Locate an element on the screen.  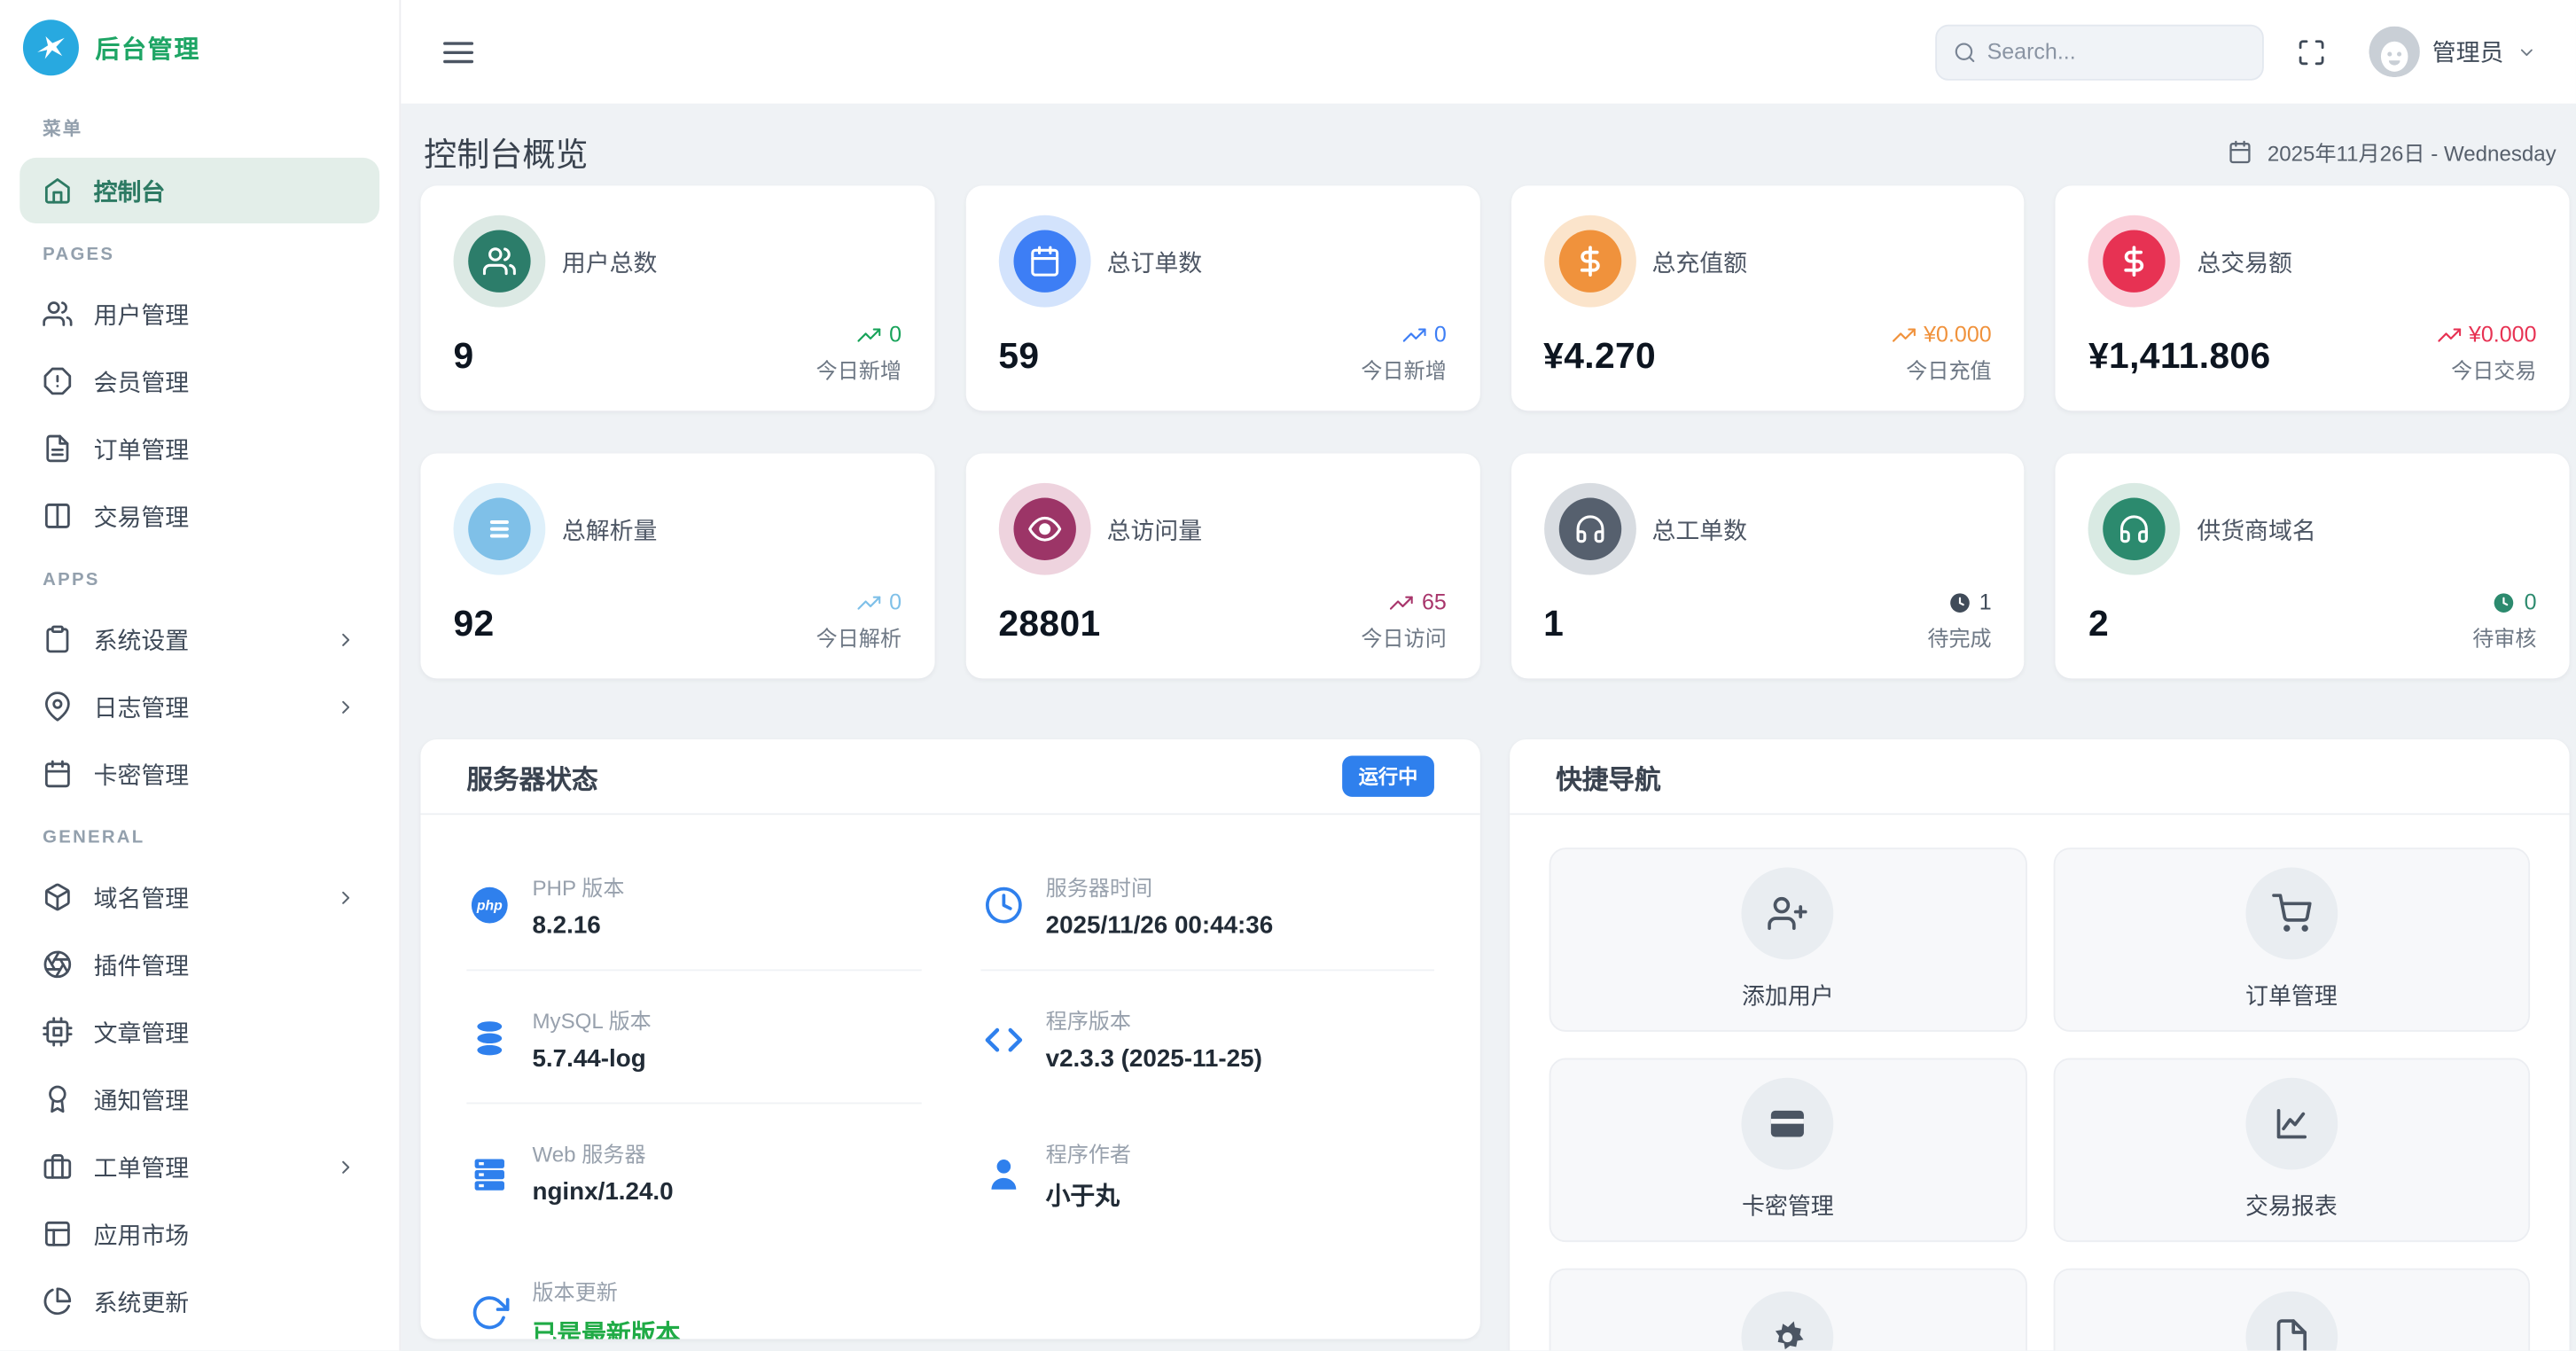
stat-card-top: 总充值额 is located at coordinates (1767, 262).